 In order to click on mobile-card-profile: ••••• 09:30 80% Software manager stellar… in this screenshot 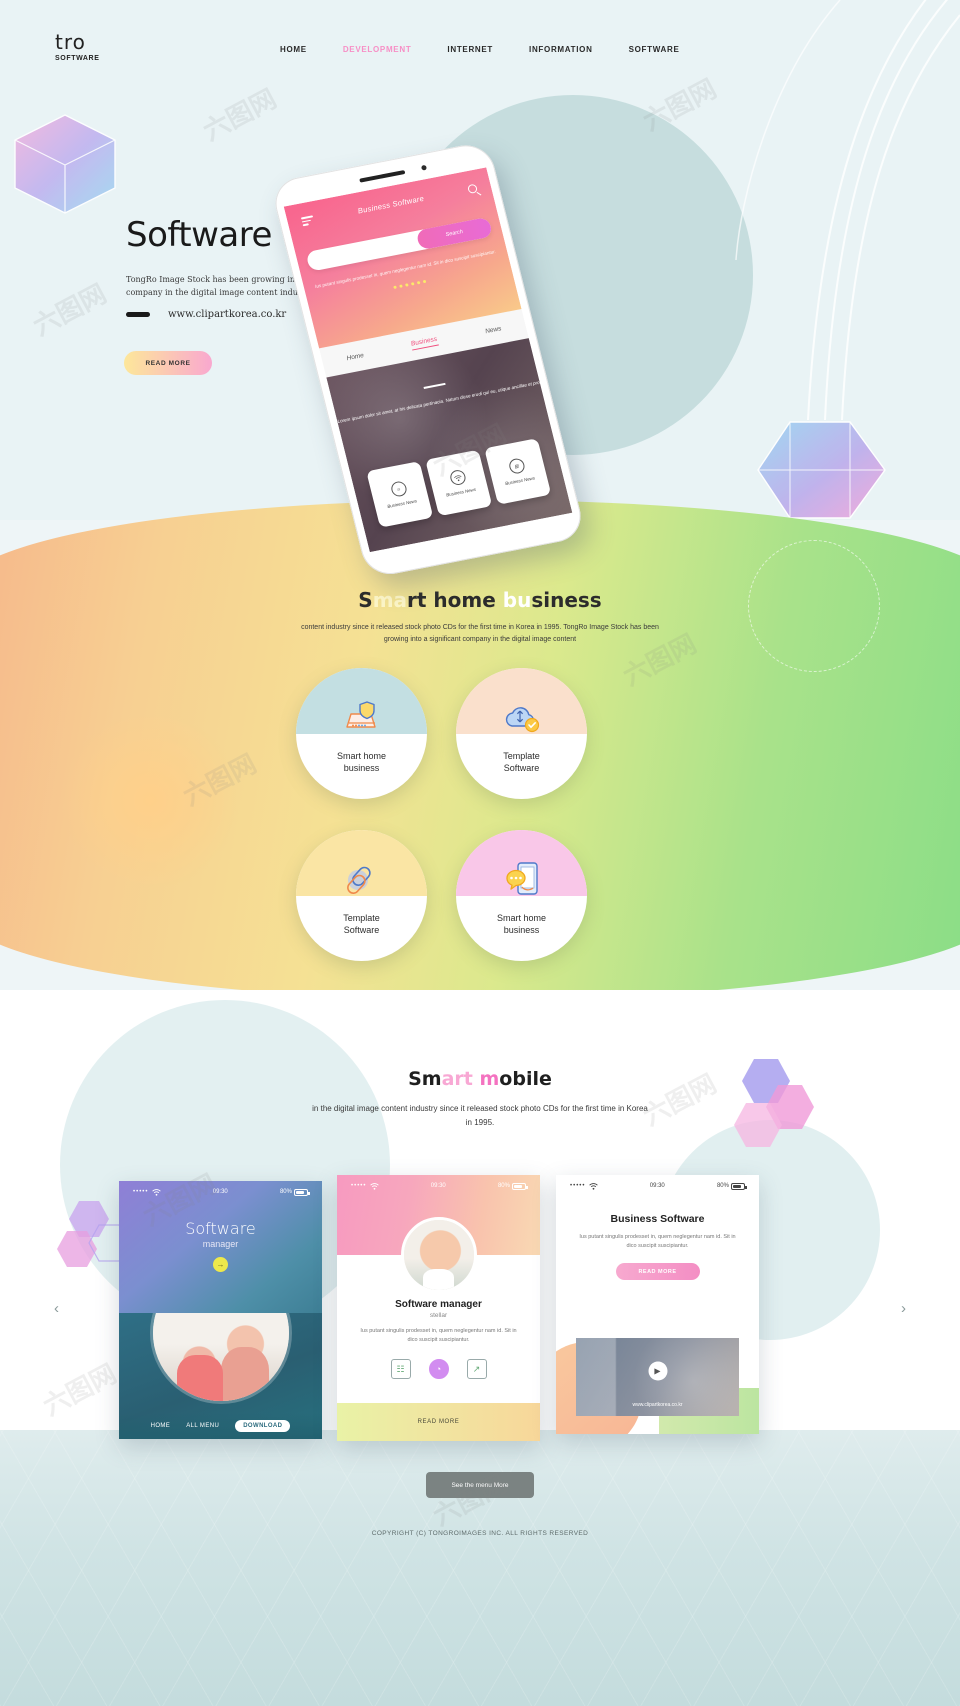, I will do `click(438, 1308)`.